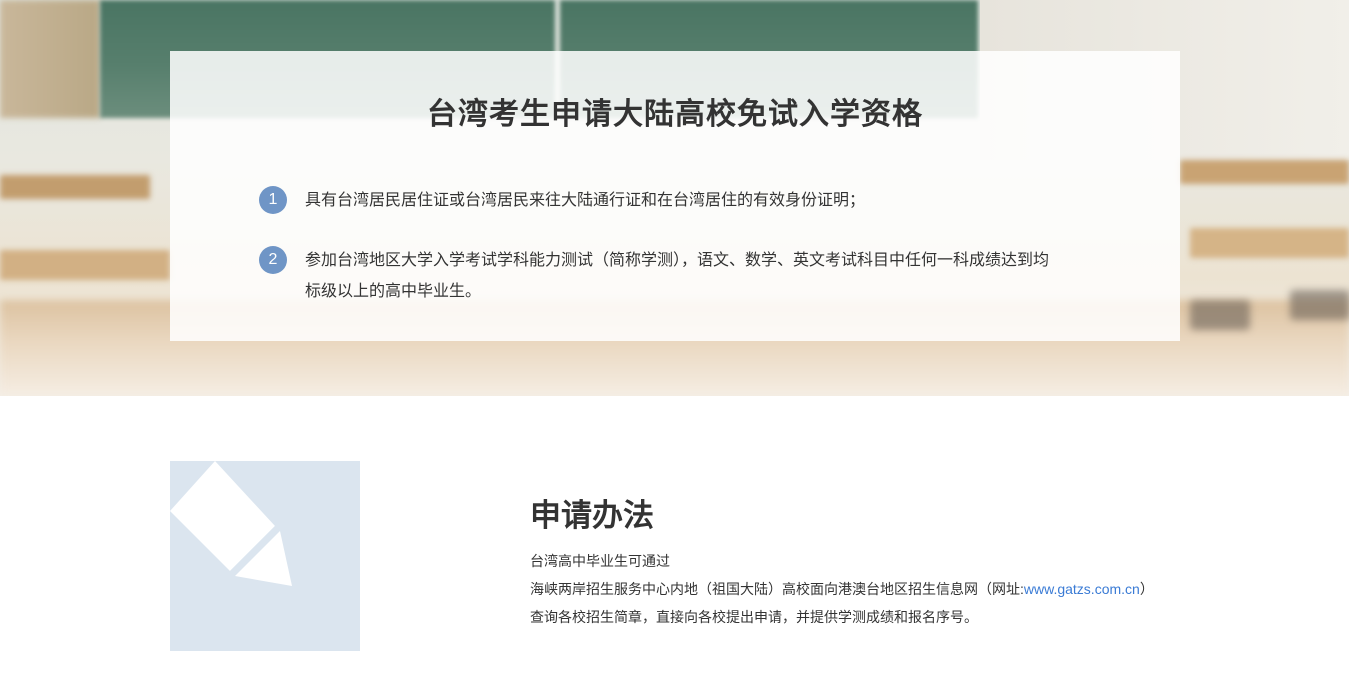 Image resolution: width=1349 pixels, height=696 pixels. What do you see at coordinates (1082, 589) in the screenshot?
I see `gatzs-website-link: www.gatzs.com.cn` at bounding box center [1082, 589].